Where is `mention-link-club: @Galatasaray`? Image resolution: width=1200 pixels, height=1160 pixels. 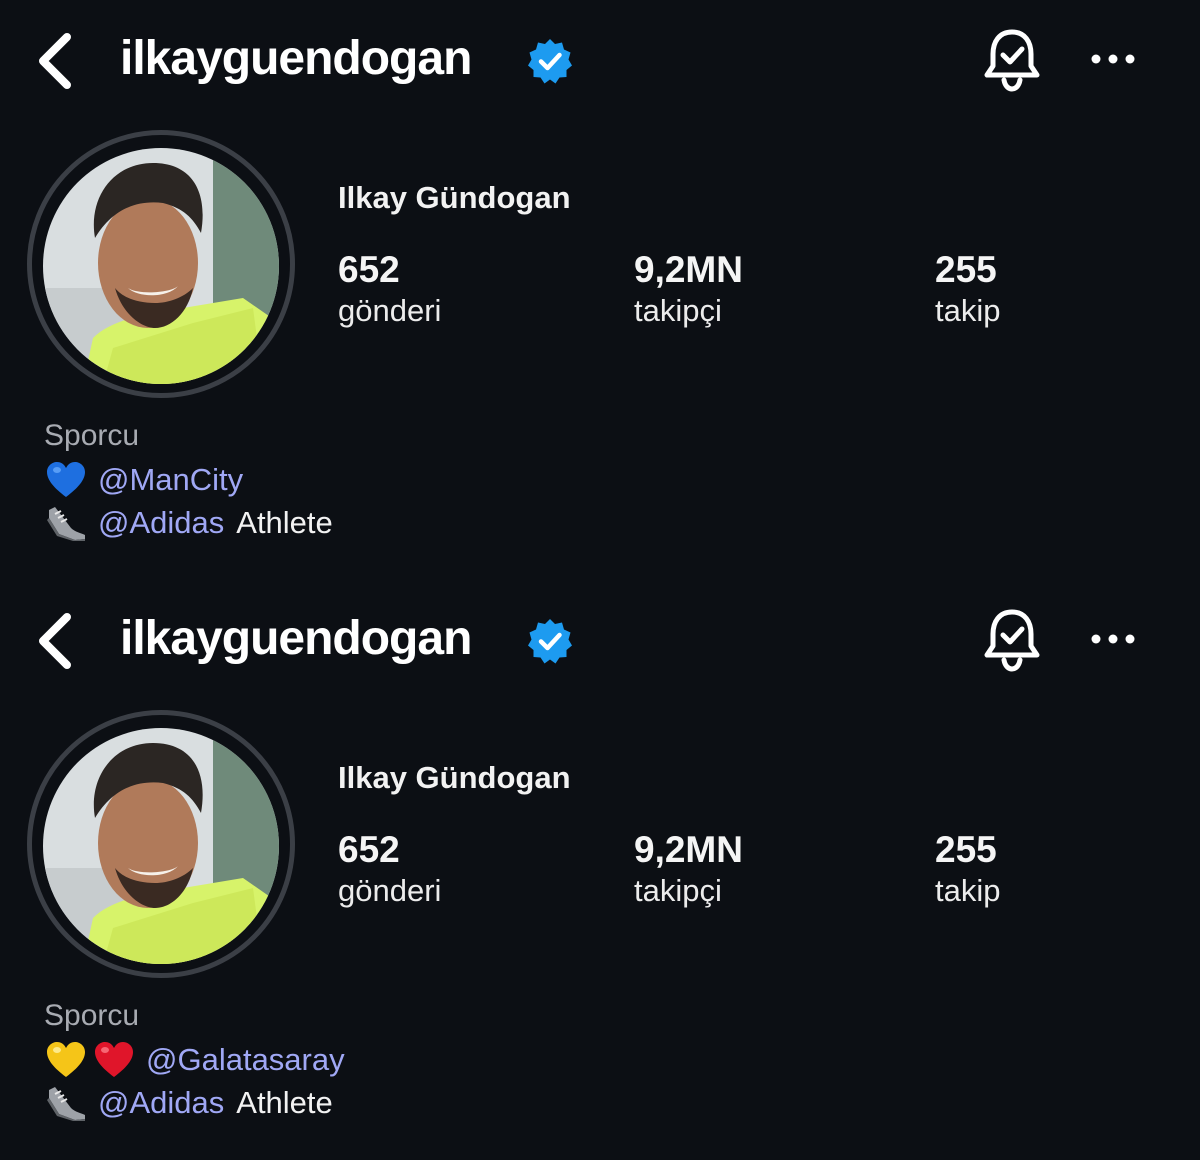 mention-link-club: @Galatasaray is located at coordinates (245, 1060).